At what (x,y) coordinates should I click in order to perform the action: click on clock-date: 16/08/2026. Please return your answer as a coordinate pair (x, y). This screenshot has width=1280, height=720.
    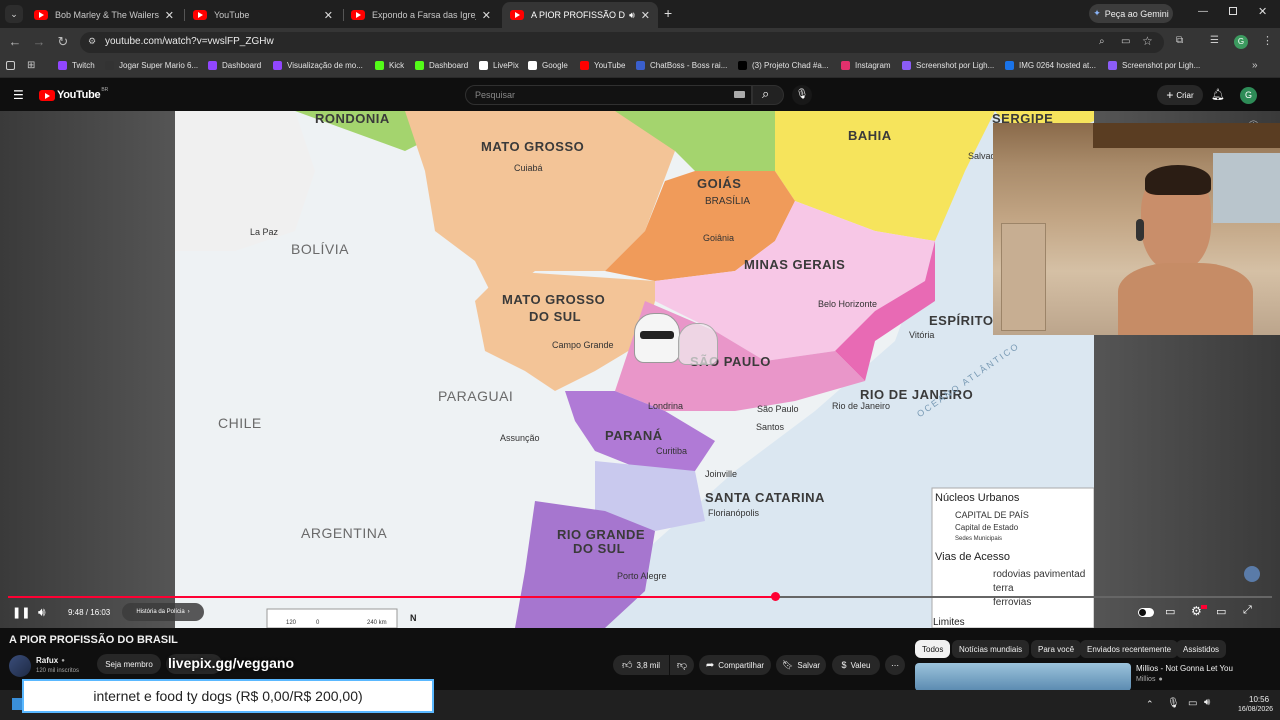
    Looking at the image, I should click on (1255, 709).